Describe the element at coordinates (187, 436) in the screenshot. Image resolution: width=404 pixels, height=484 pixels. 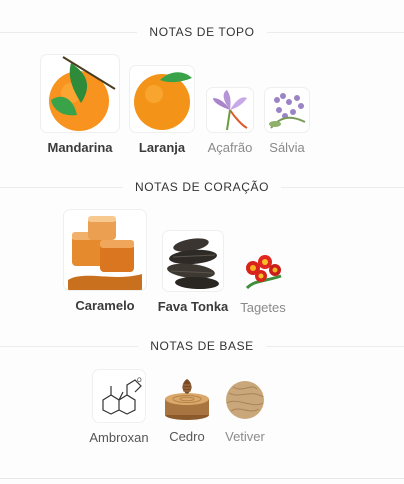
I see `note-label: Cedro` at that location.